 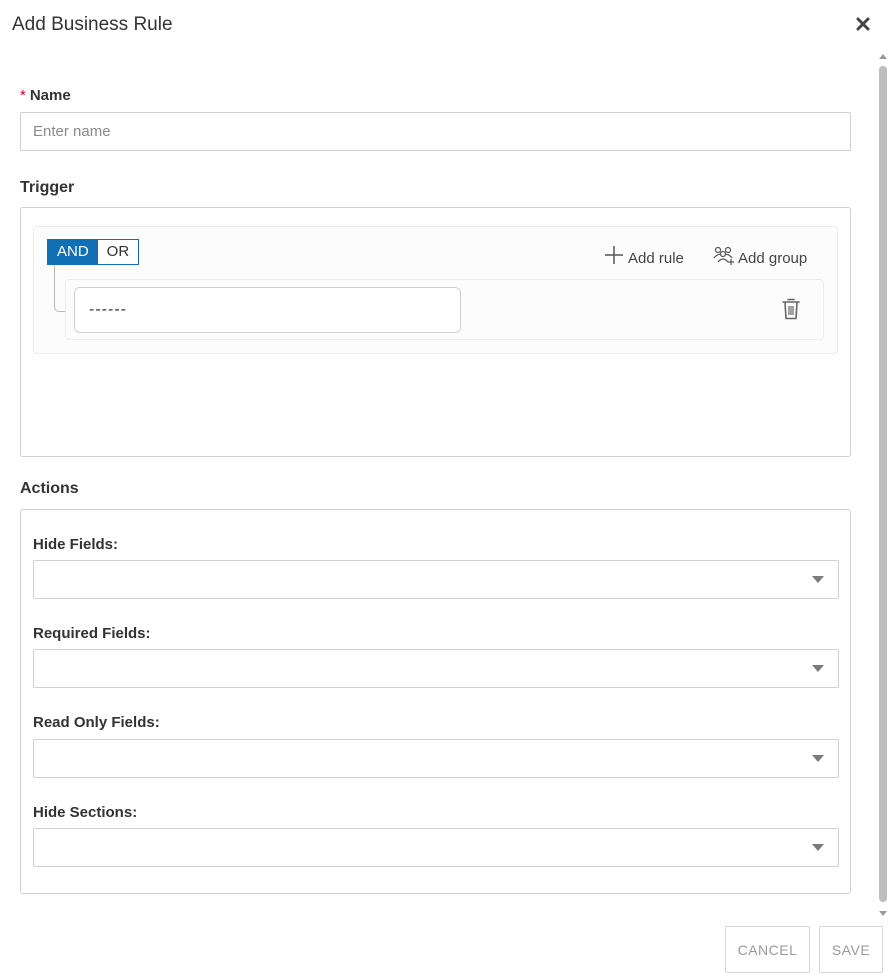 I want to click on dialog-title: Add Business Rule, so click(x=92, y=24).